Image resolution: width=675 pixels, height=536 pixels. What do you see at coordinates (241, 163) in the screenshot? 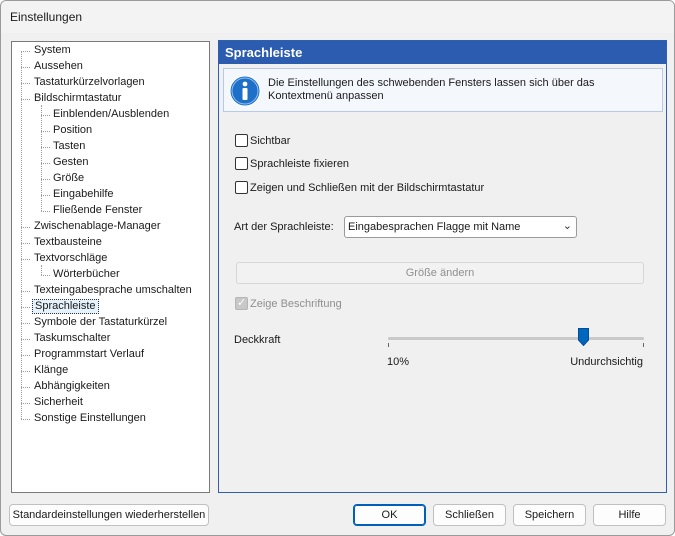
I see `checkbox-pin-bar-box` at bounding box center [241, 163].